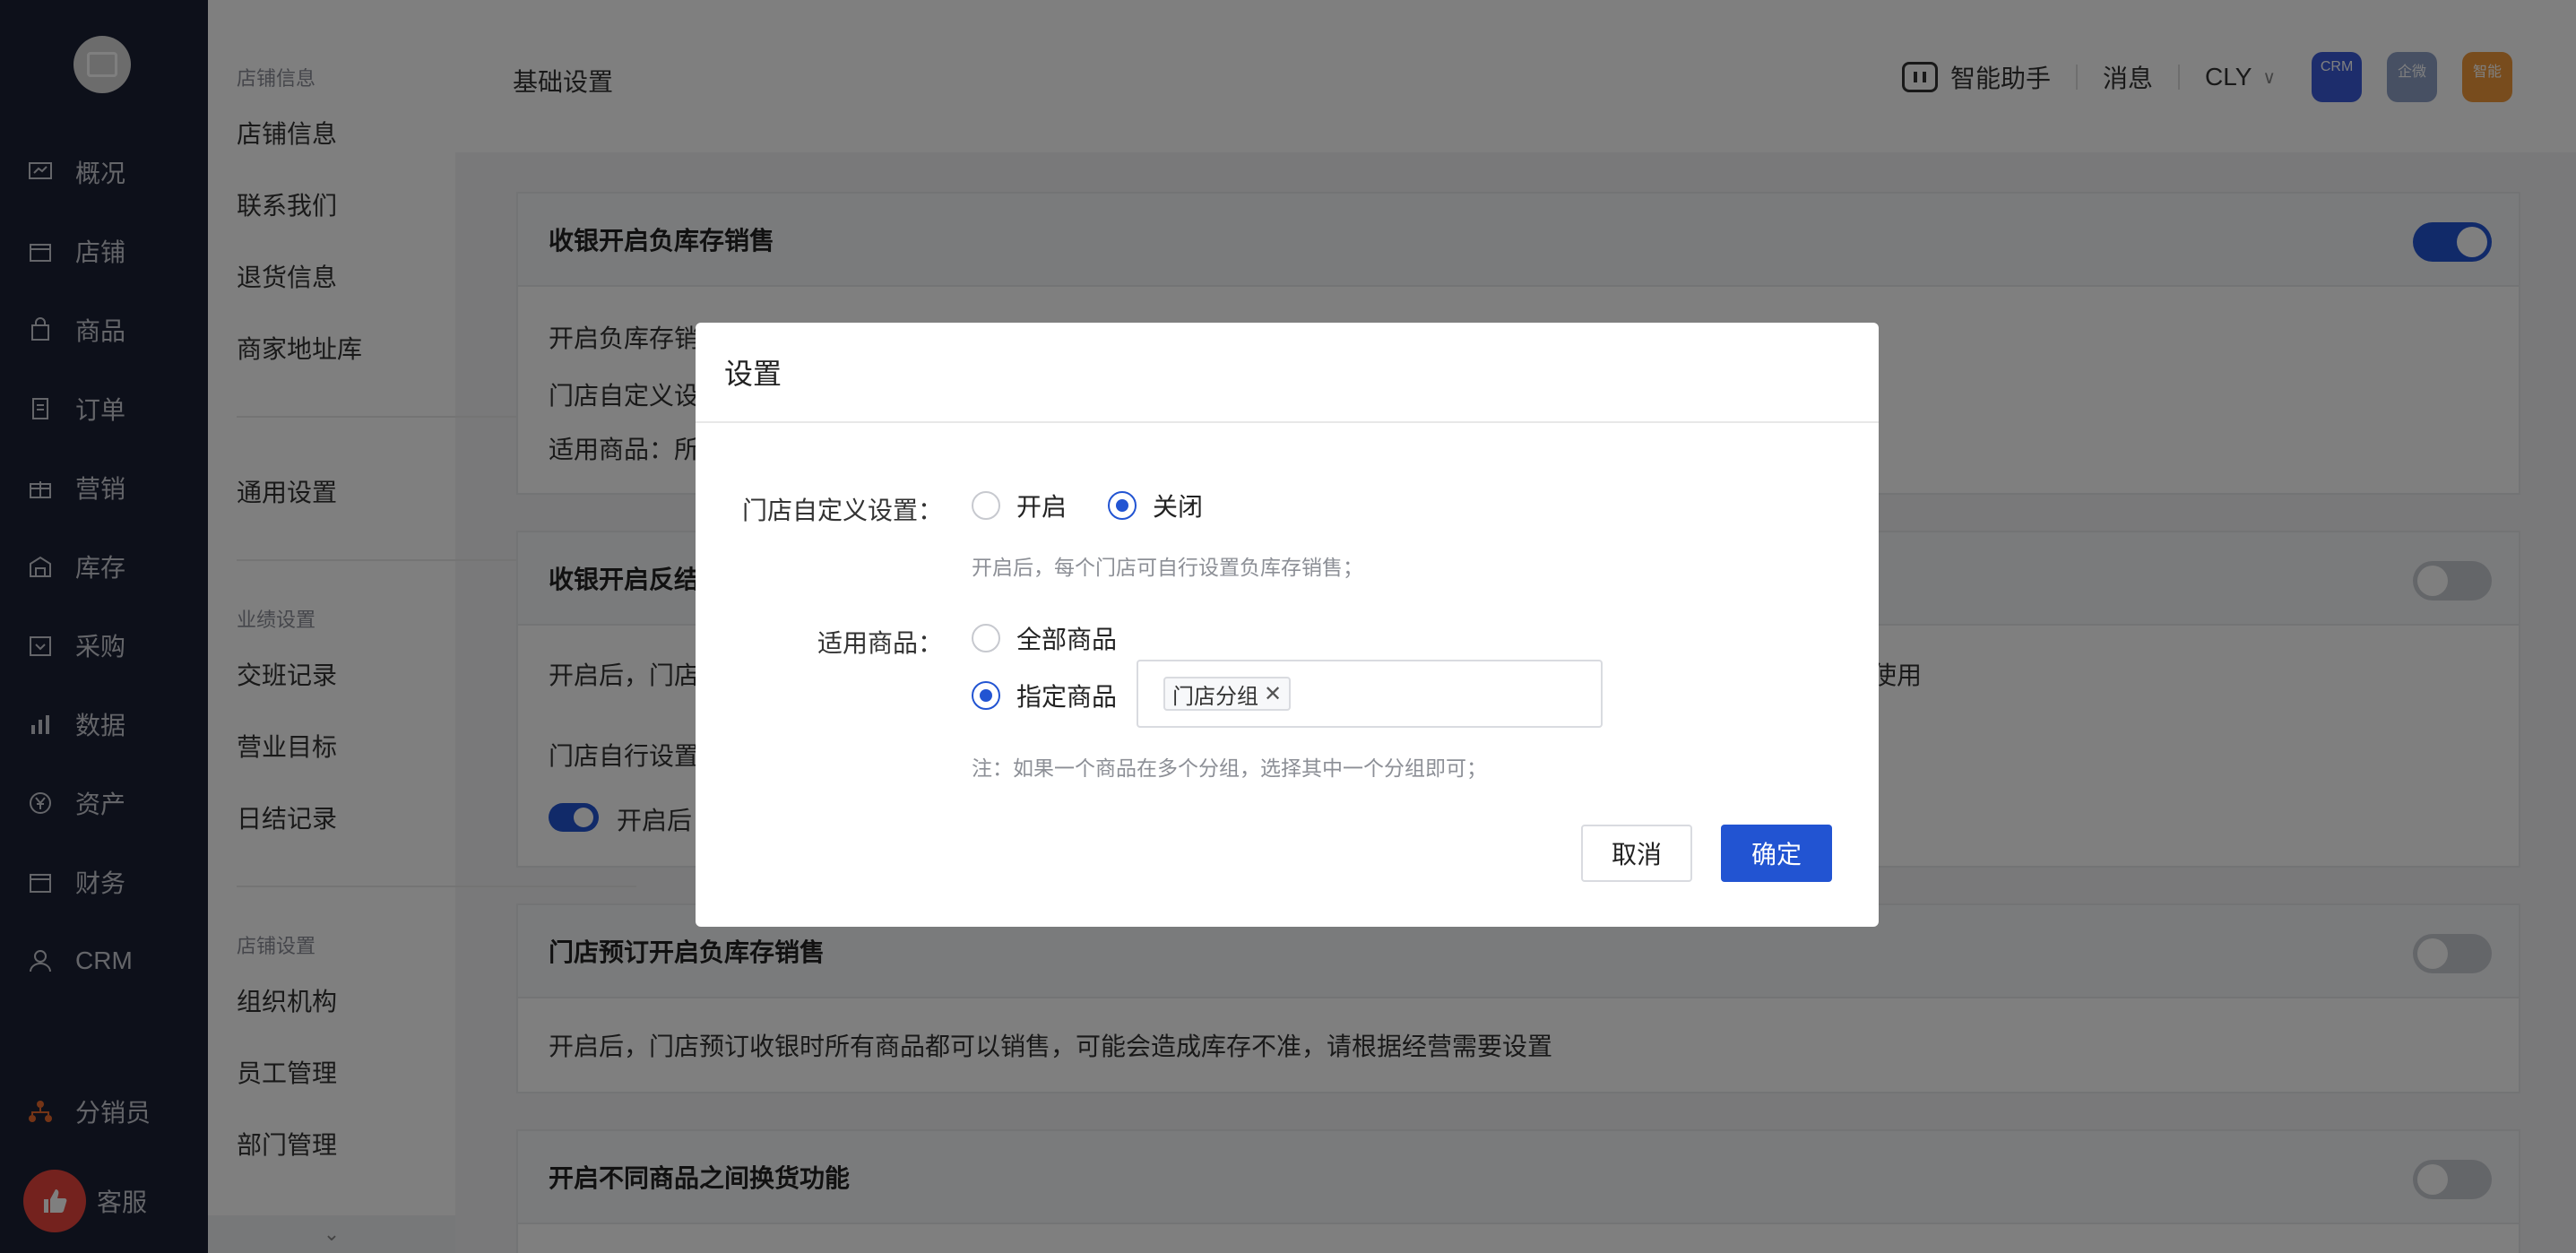  I want to click on all-goods-radio: 全部商品, so click(1044, 638).